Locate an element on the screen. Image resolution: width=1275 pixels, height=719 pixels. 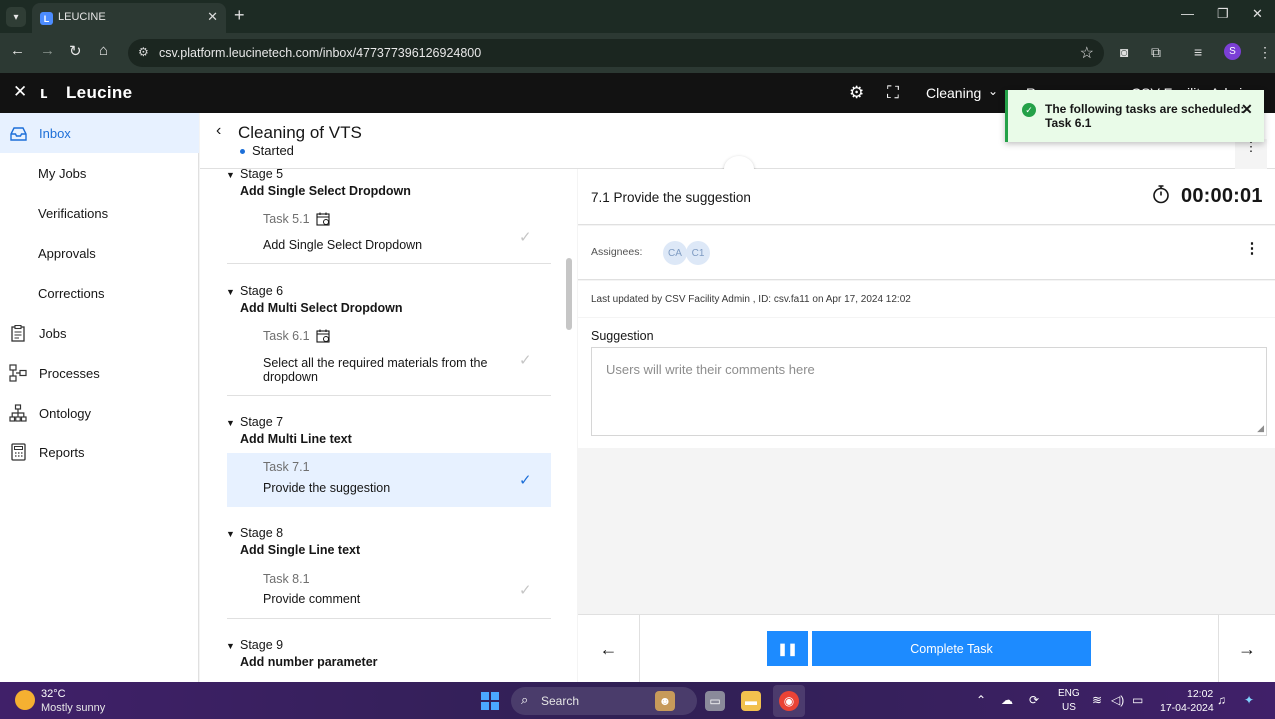
browser-tab: L LEUCINE ✕ is located at coordinates (129, 18).